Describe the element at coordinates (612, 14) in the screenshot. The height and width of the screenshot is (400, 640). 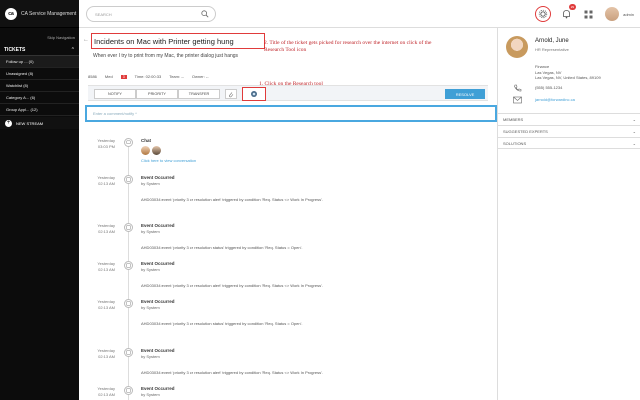
I see `user-avatar` at that location.